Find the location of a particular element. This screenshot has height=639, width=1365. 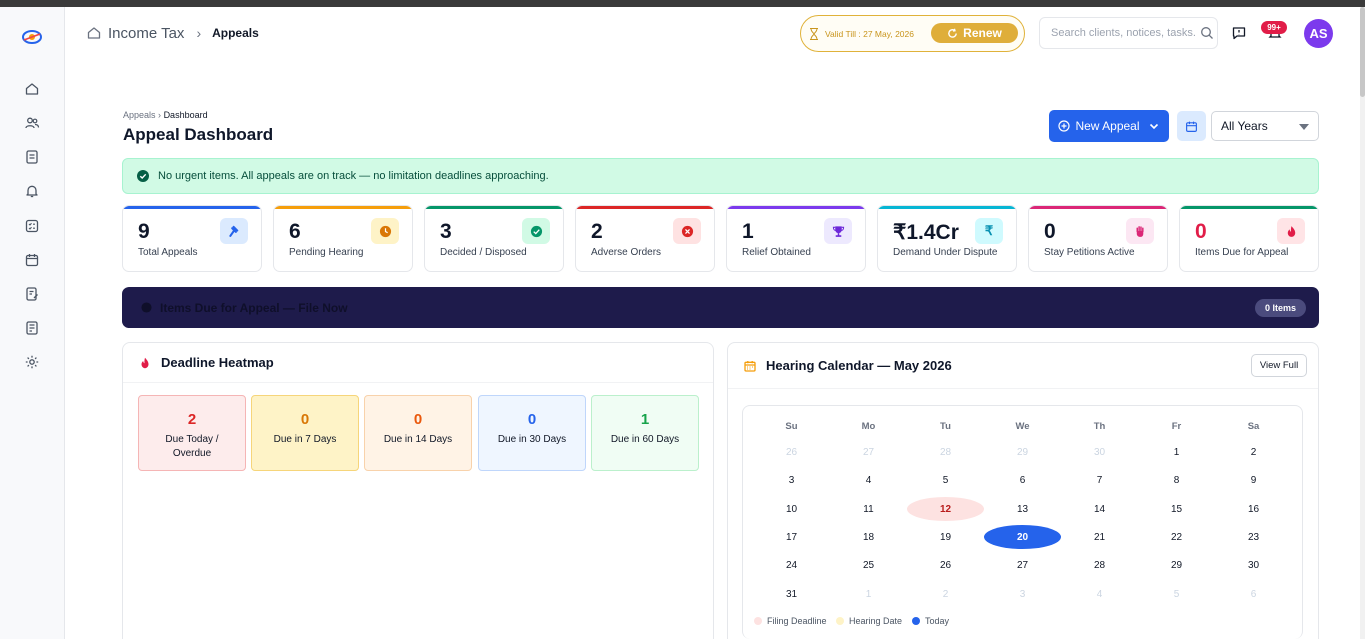

calendar-day: 15 is located at coordinates (1176, 509).